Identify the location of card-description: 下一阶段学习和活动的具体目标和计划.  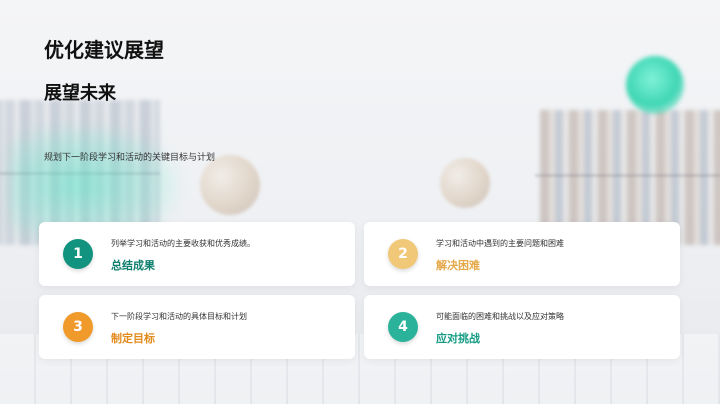
(179, 316).